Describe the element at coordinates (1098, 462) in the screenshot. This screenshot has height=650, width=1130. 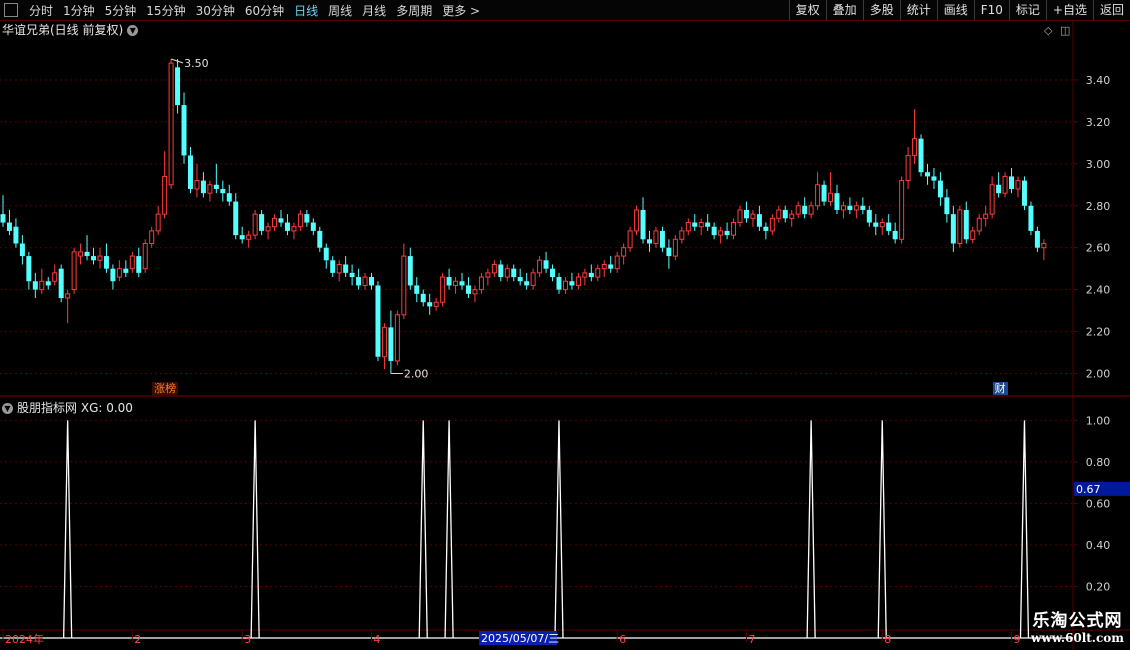
I see `ind-tick-label-3: 0.80` at that location.